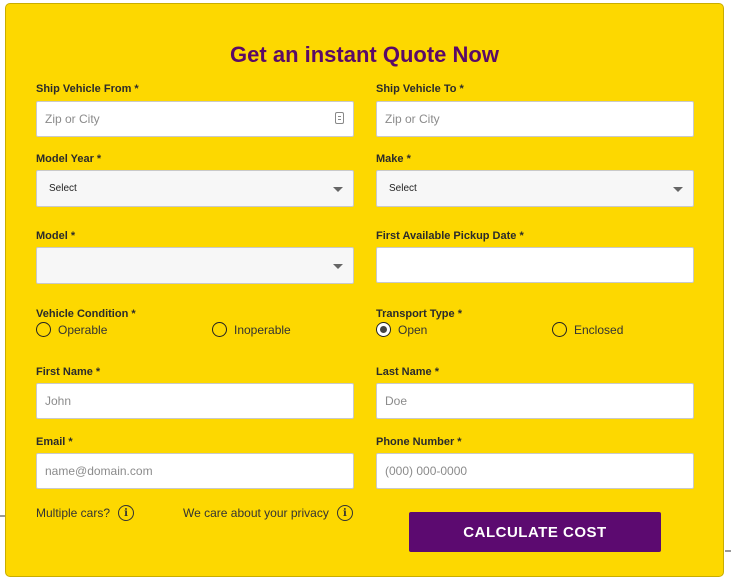 The image size is (731, 577). I want to click on model-year-label: Model Year *, so click(69, 159).